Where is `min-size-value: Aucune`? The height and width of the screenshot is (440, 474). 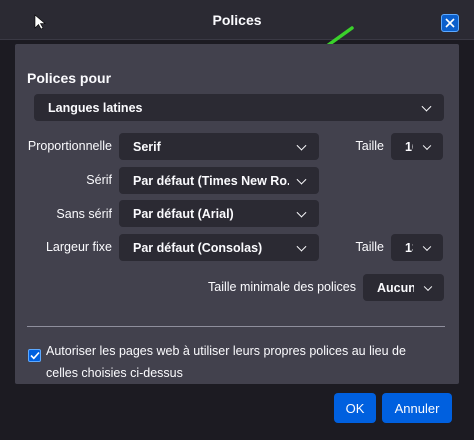
min-size-value: Aucune is located at coordinates (395, 287).